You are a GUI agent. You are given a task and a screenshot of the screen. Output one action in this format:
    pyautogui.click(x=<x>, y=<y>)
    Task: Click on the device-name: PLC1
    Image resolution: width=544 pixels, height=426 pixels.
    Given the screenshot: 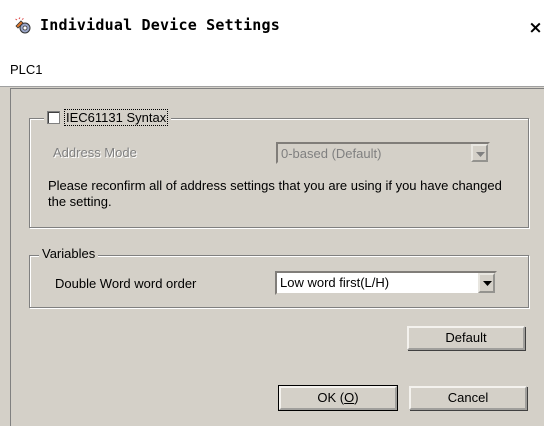 What is the action you would take?
    pyautogui.click(x=26, y=69)
    